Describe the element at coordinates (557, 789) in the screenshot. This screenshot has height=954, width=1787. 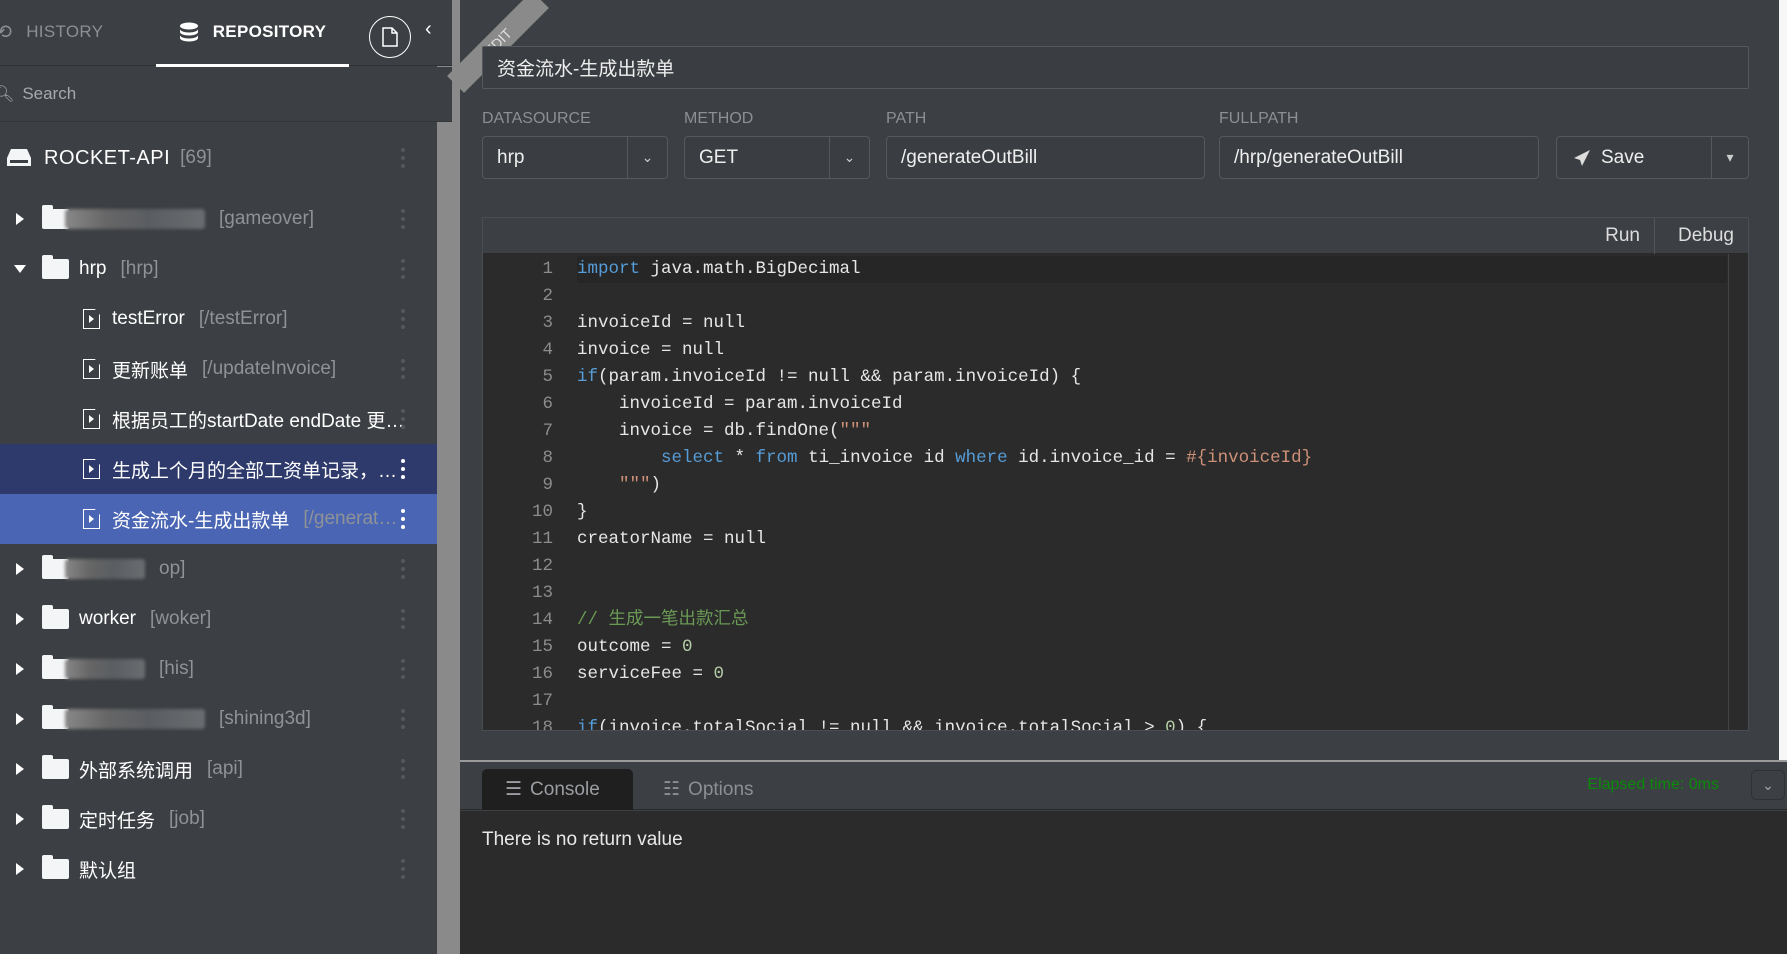
I see `tab-console: ☰ Console` at that location.